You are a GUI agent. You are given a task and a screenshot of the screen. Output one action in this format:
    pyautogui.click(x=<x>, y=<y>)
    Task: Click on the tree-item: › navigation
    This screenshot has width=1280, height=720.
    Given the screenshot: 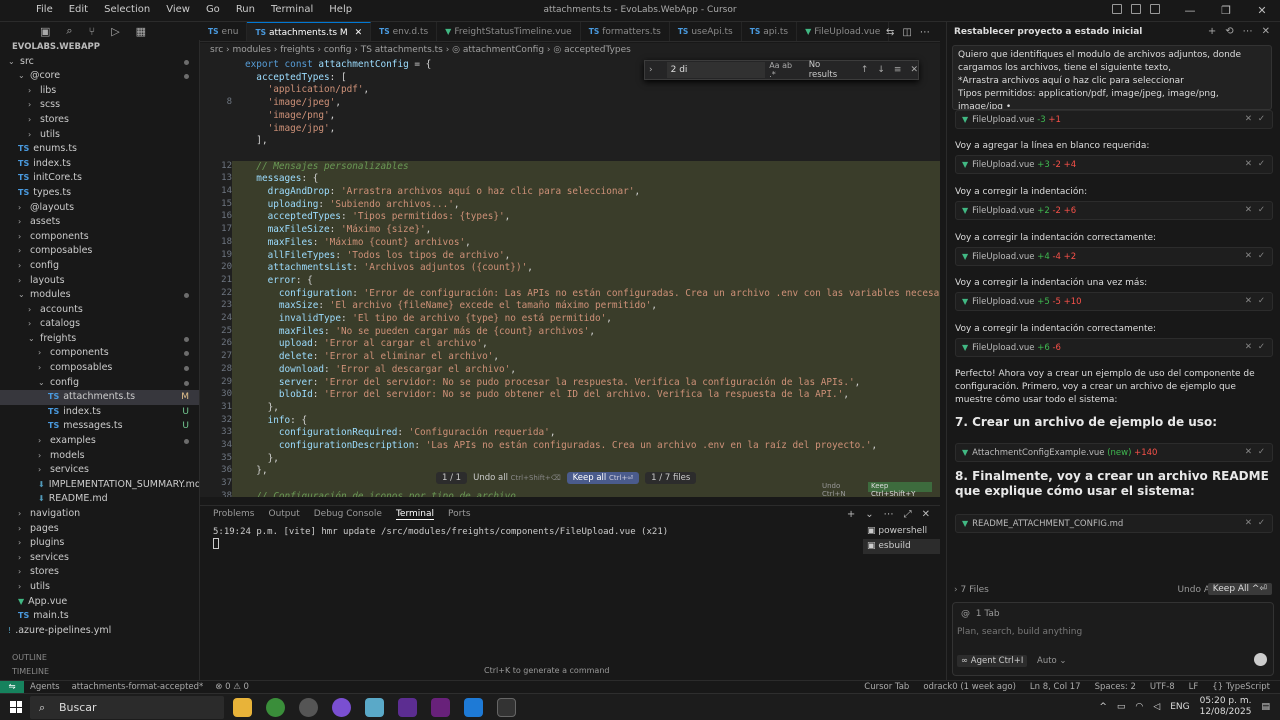 What is the action you would take?
    pyautogui.click(x=99, y=514)
    